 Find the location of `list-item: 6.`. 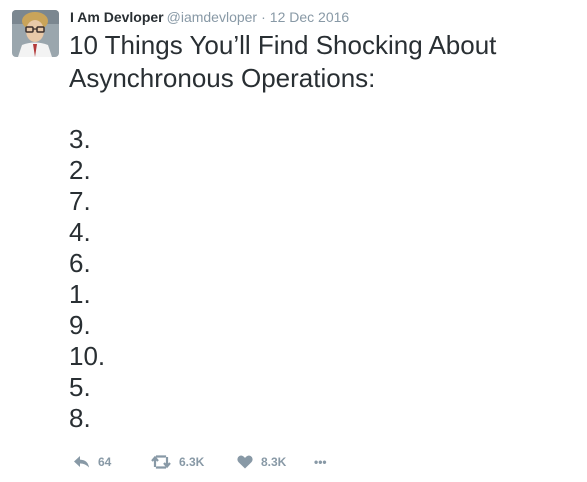

list-item: 6. is located at coordinates (80, 263).